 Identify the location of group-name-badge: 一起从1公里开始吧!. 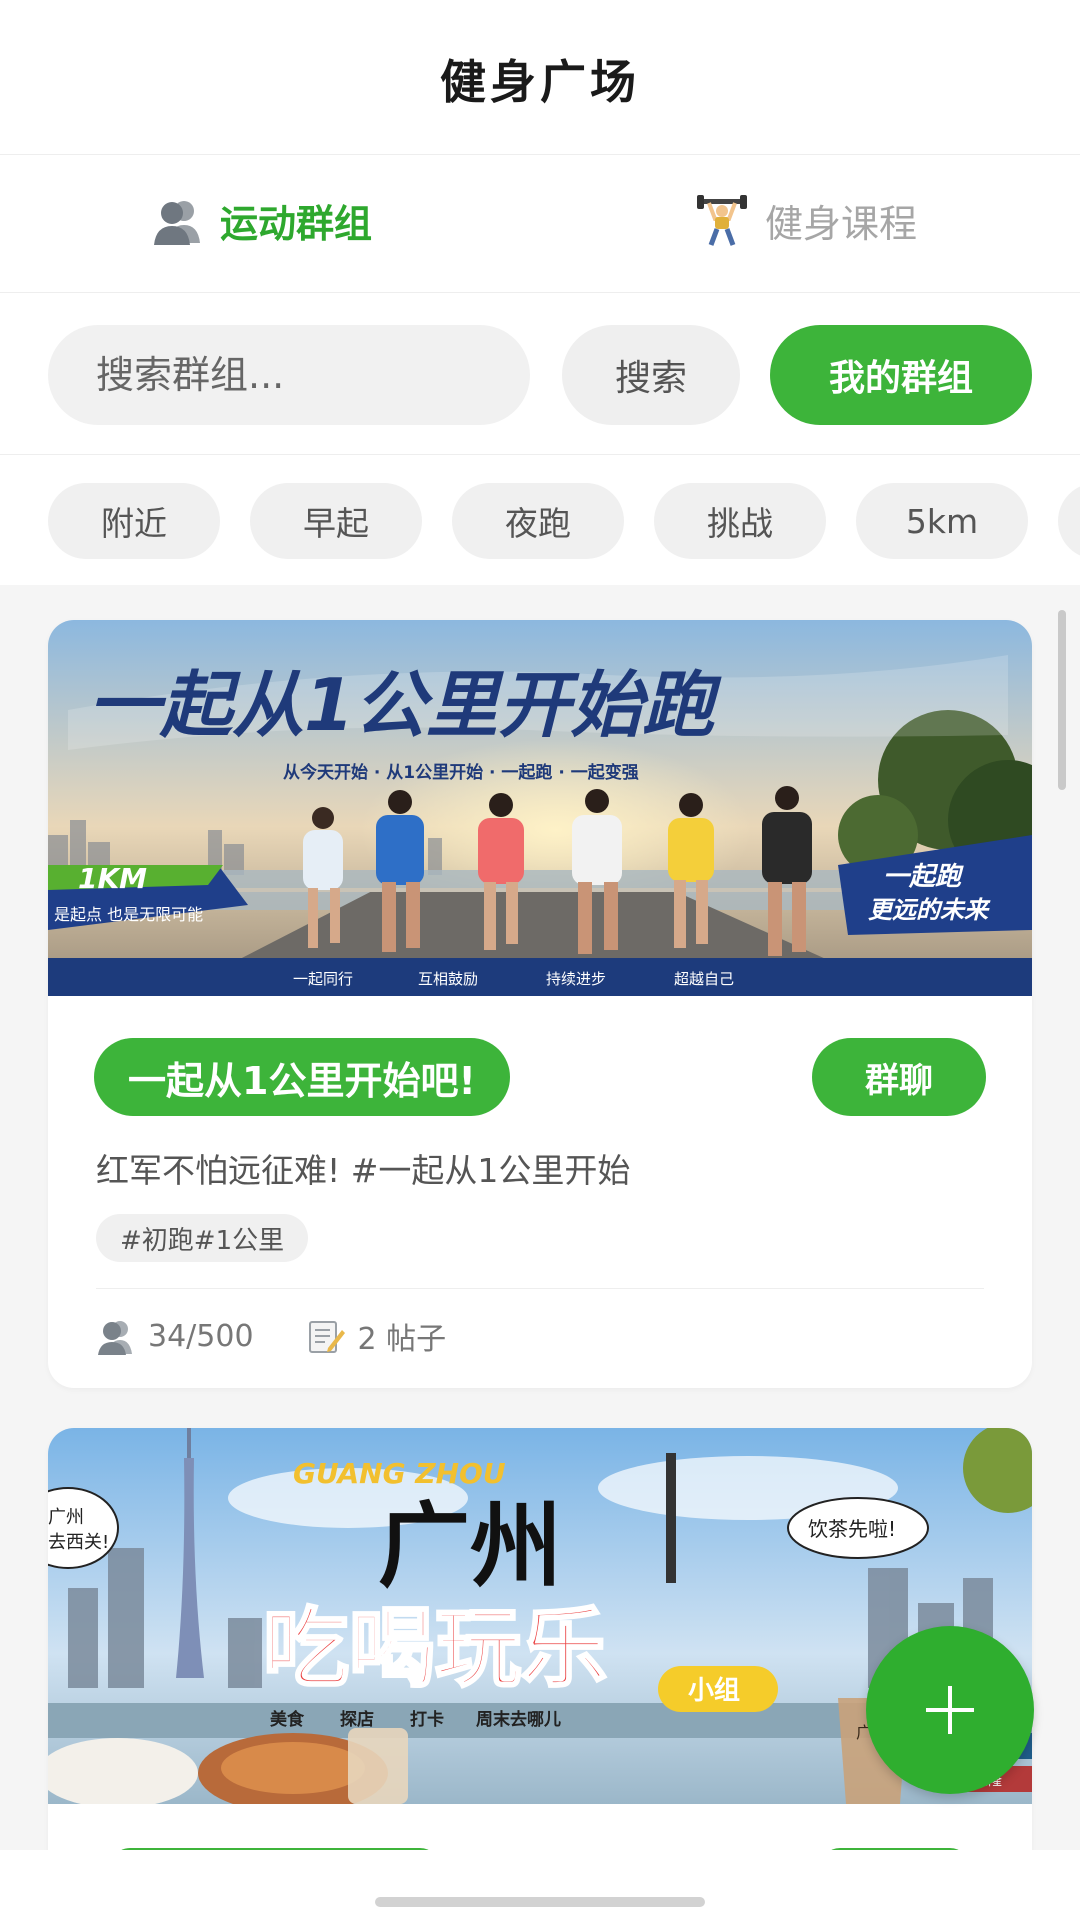
(302, 1077).